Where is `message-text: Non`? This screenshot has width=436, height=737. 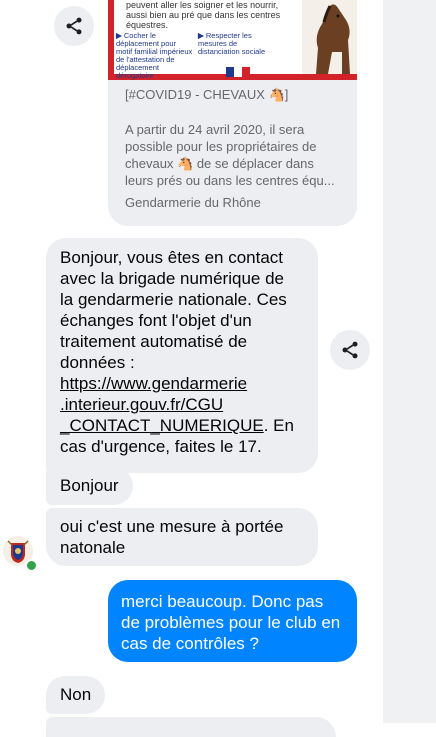
message-text: Non is located at coordinates (76, 694).